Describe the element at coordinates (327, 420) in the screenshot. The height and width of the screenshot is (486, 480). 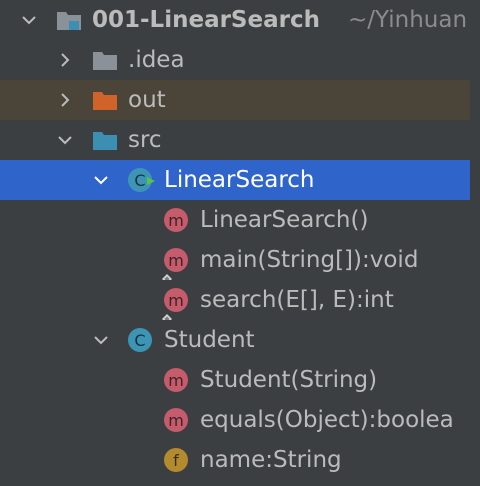
I see `member-label: equals(Object):boolea` at that location.